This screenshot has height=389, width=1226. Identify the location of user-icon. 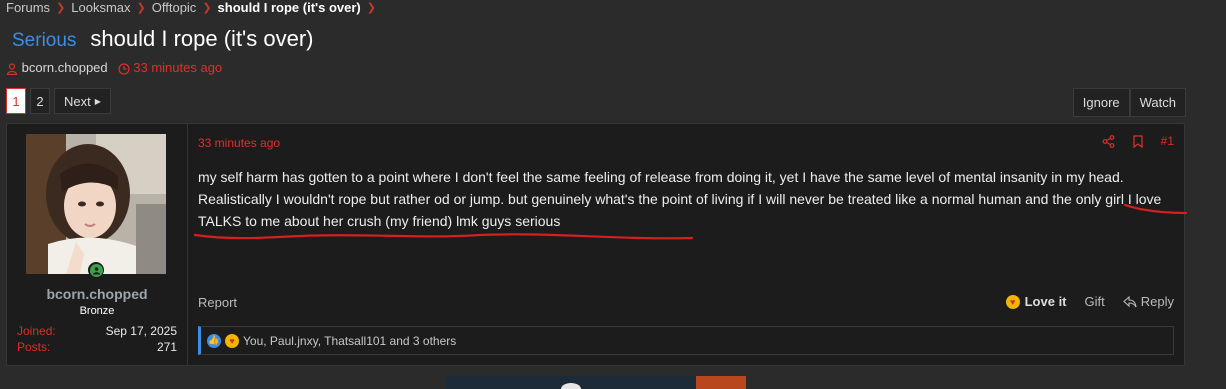
(12, 68).